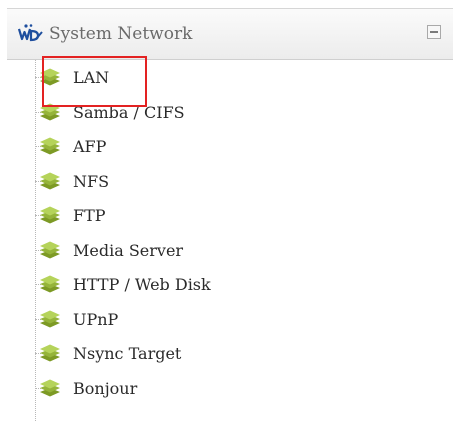 The image size is (457, 421). What do you see at coordinates (230, 181) in the screenshot?
I see `menu-item-nfs: NFS` at bounding box center [230, 181].